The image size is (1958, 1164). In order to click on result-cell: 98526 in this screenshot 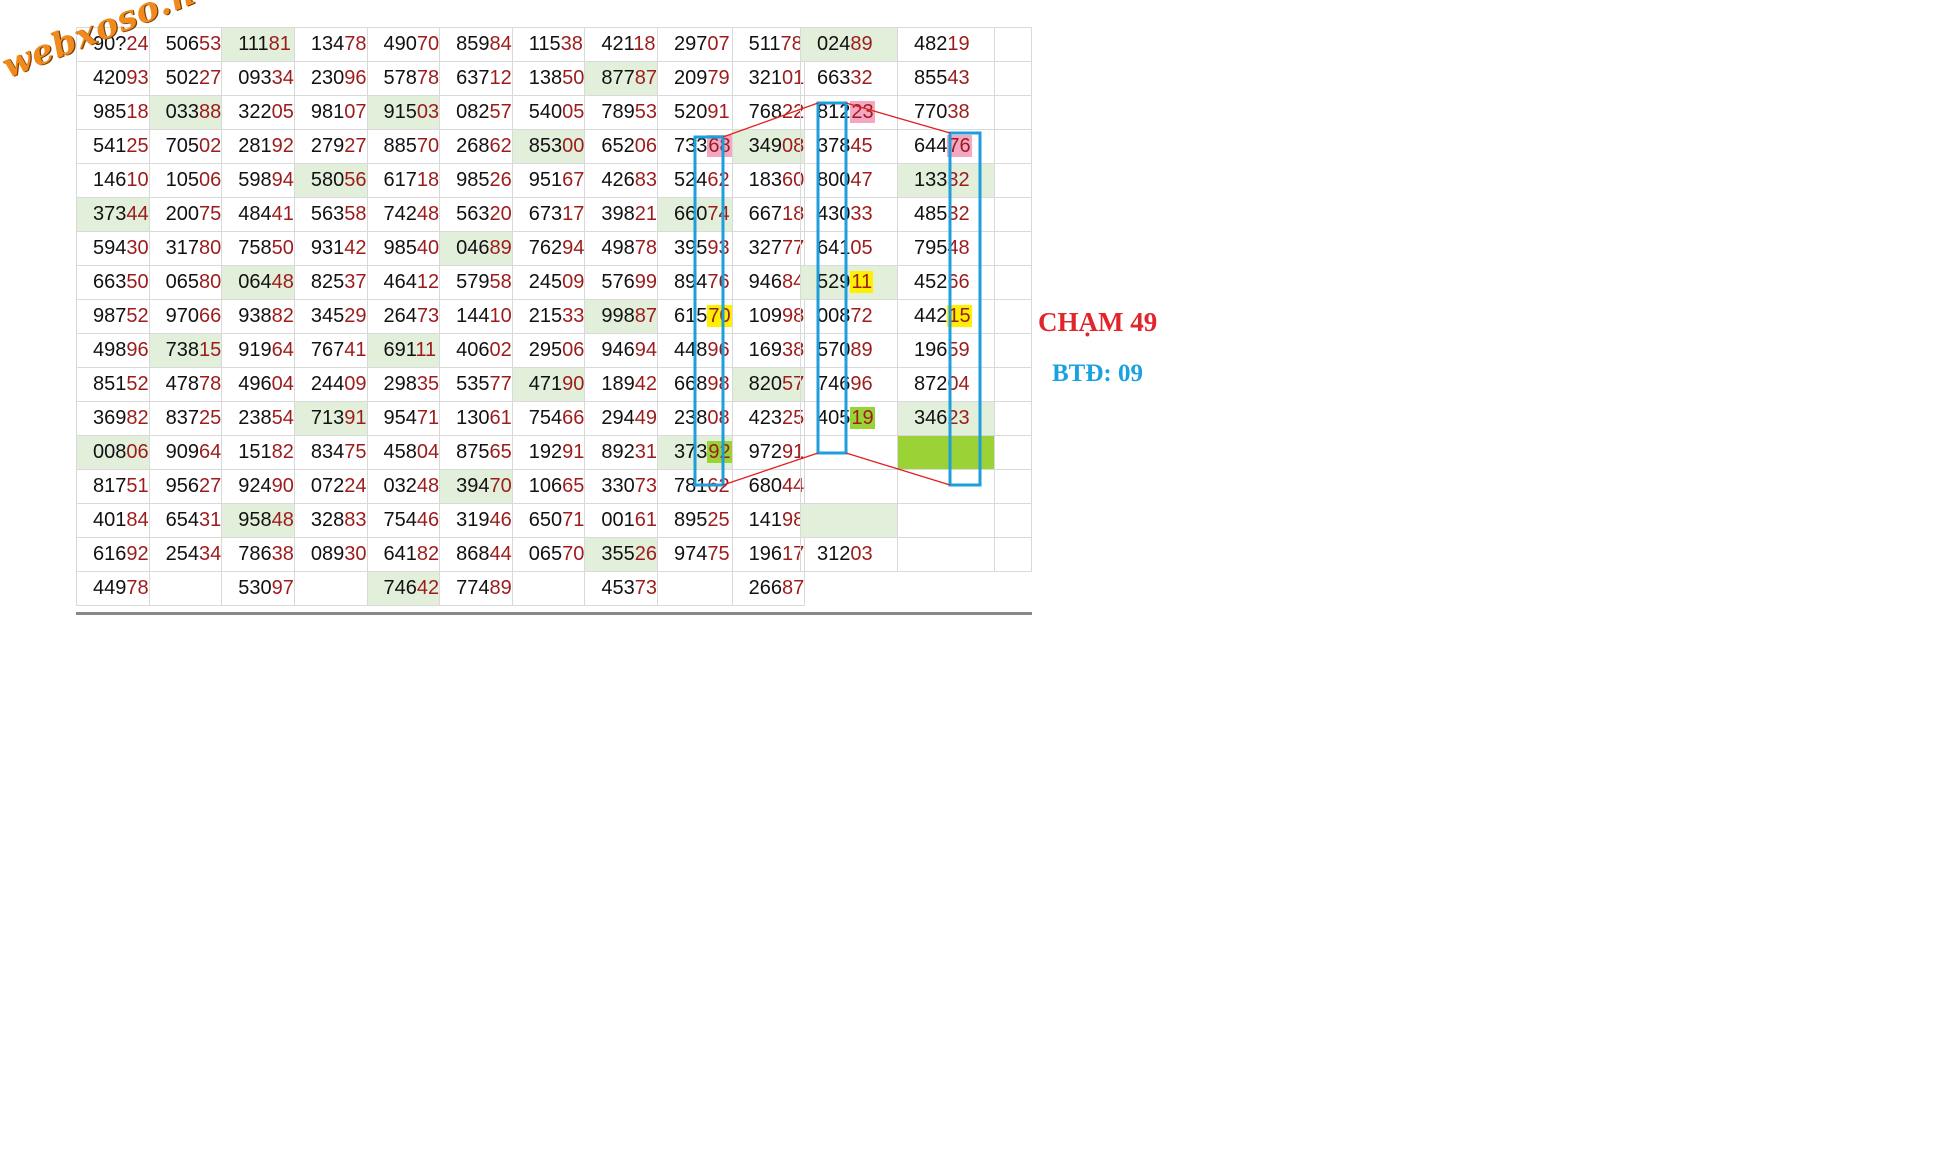, I will do `click(476, 180)`.